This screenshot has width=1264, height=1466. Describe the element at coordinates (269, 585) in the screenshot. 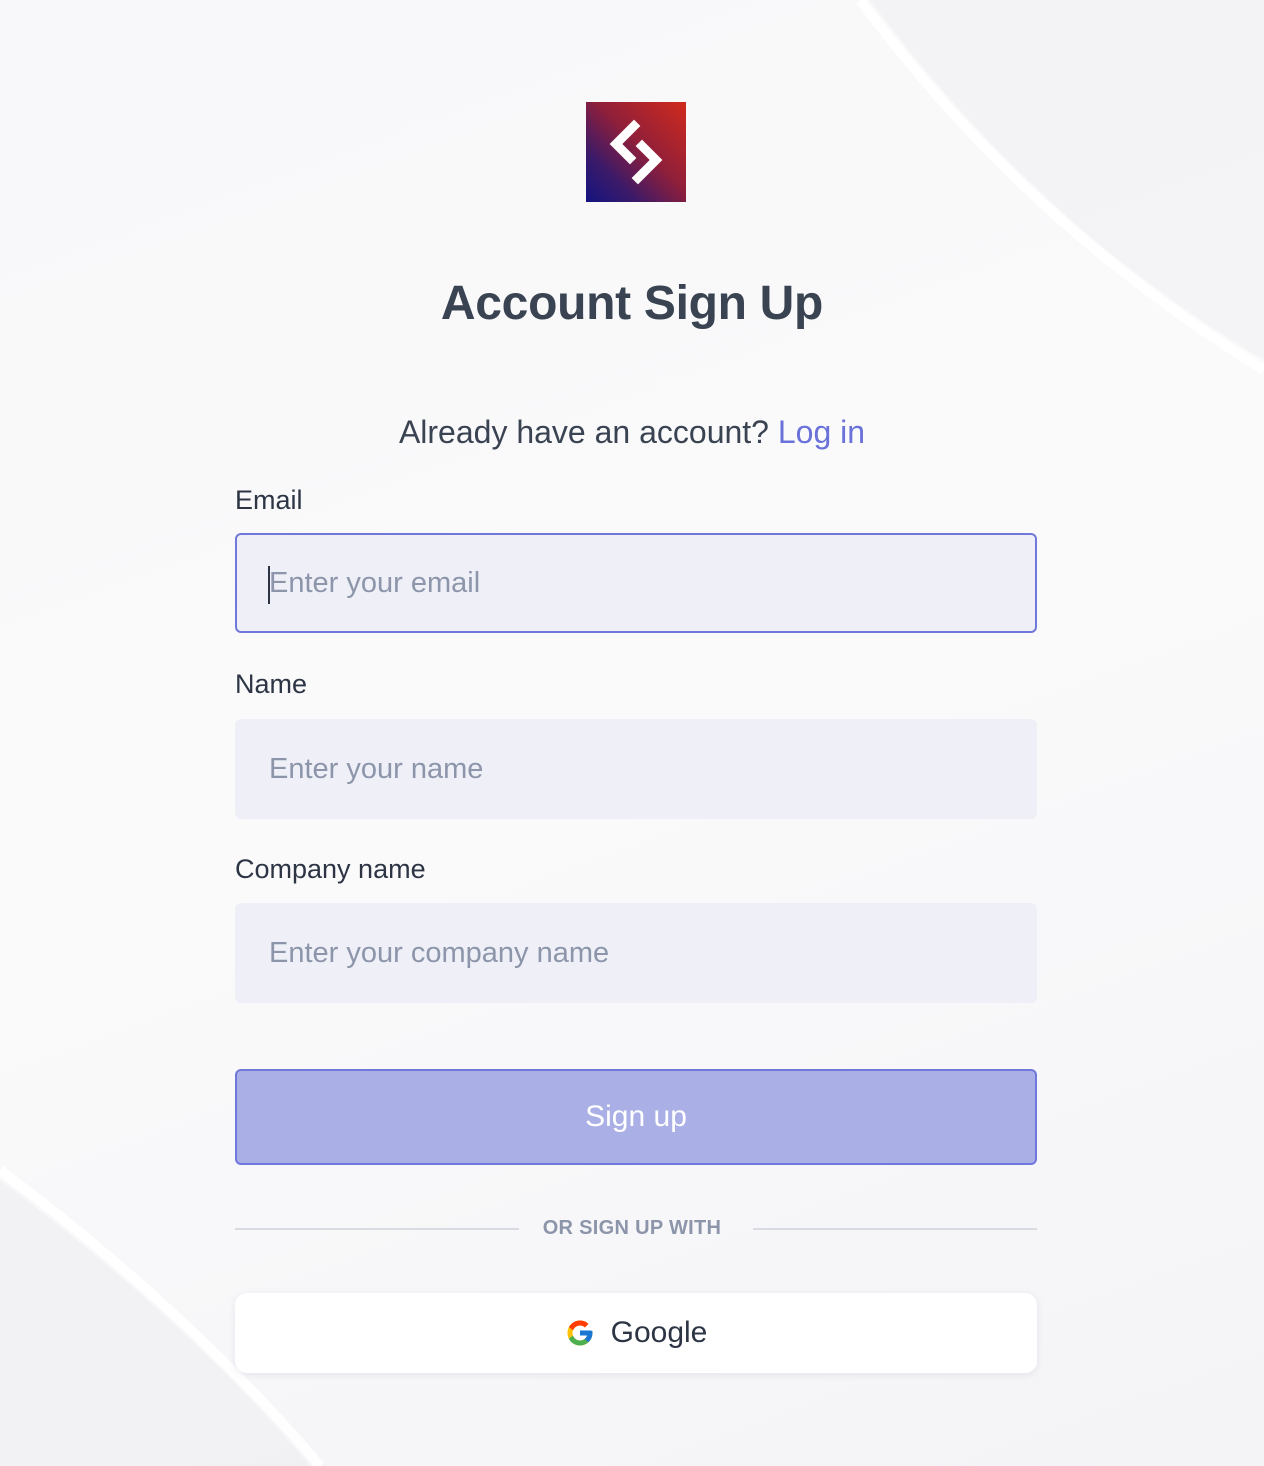

I see `text-caret` at that location.